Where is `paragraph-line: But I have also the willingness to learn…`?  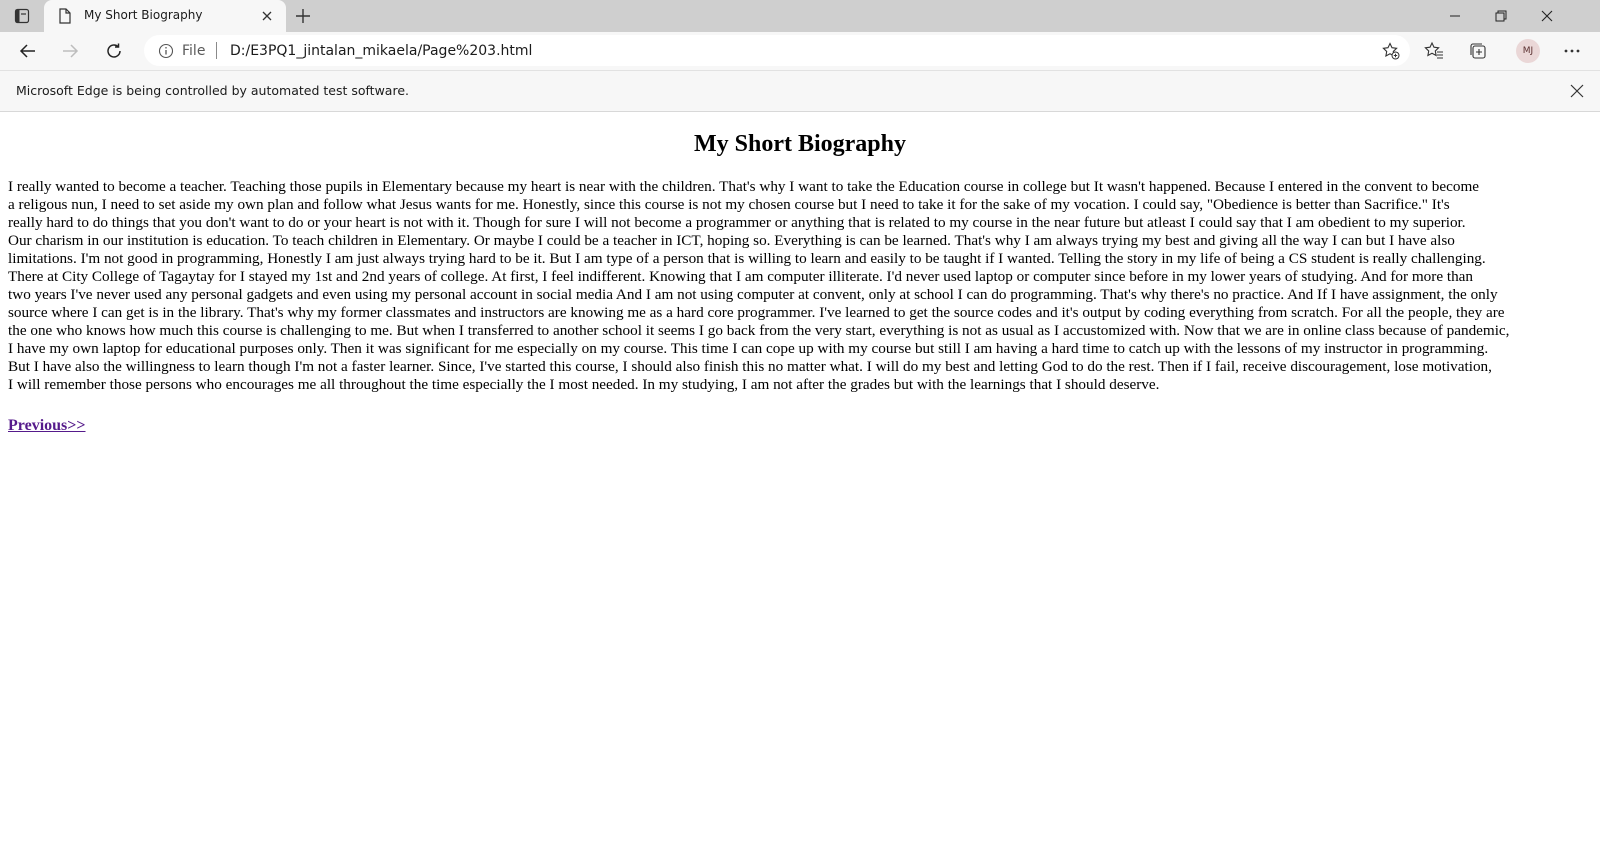
paragraph-line: But I have also the willingness to learn… is located at coordinates (750, 366).